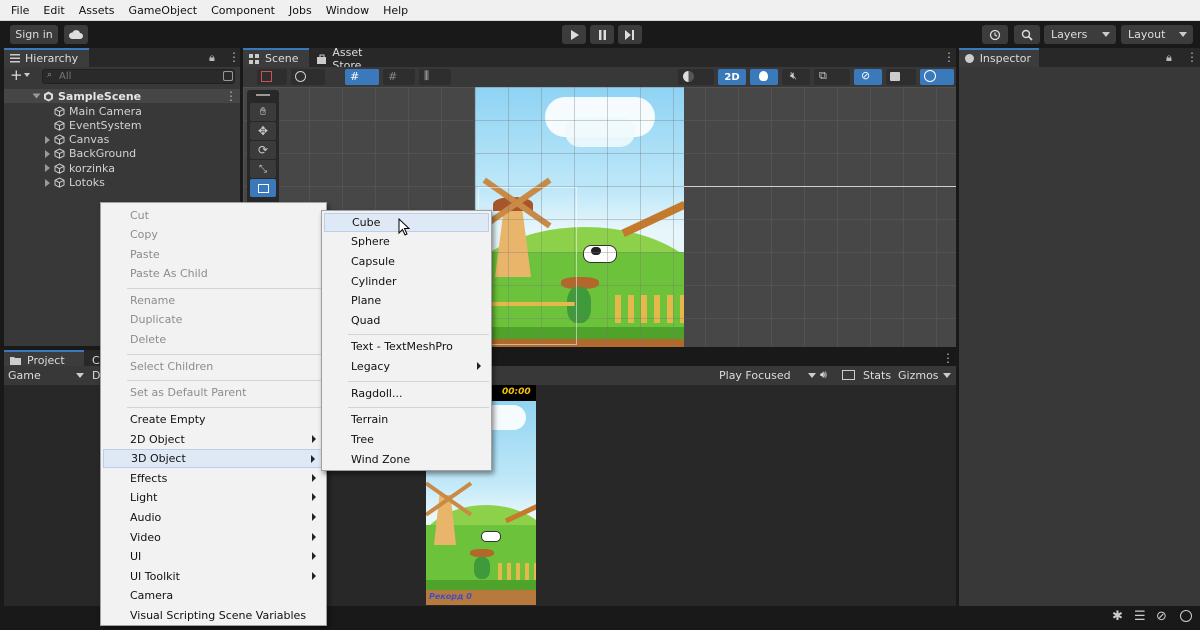 This screenshot has width=1200, height=630. I want to click on menu-jobs: Jobs, so click(300, 10).